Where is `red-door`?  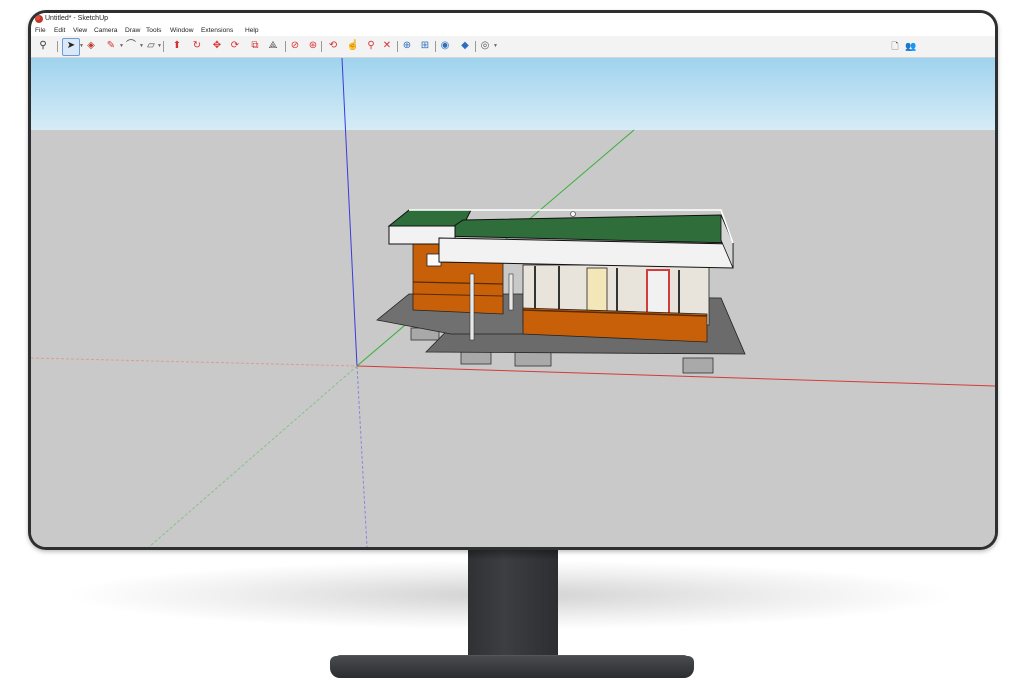 red-door is located at coordinates (658, 293).